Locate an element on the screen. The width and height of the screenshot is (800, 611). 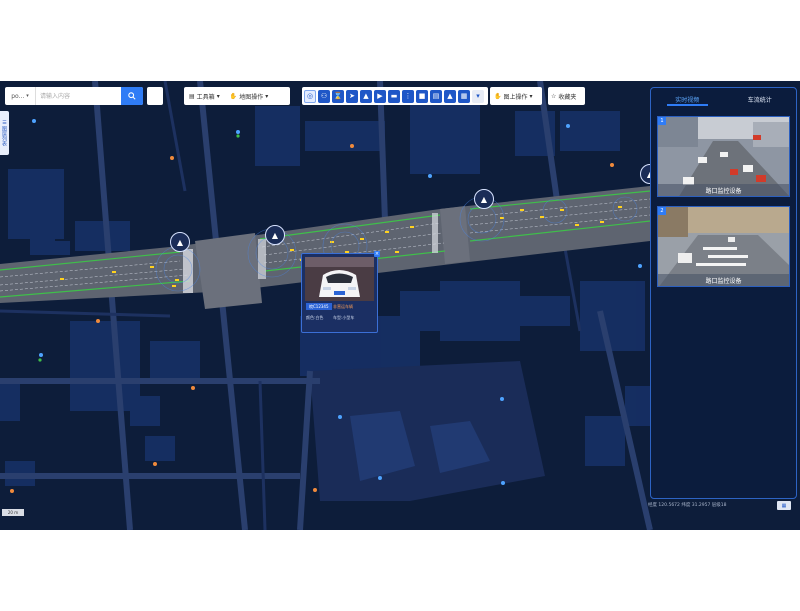
running-icon: ➤ is located at coordinates (352, 96).